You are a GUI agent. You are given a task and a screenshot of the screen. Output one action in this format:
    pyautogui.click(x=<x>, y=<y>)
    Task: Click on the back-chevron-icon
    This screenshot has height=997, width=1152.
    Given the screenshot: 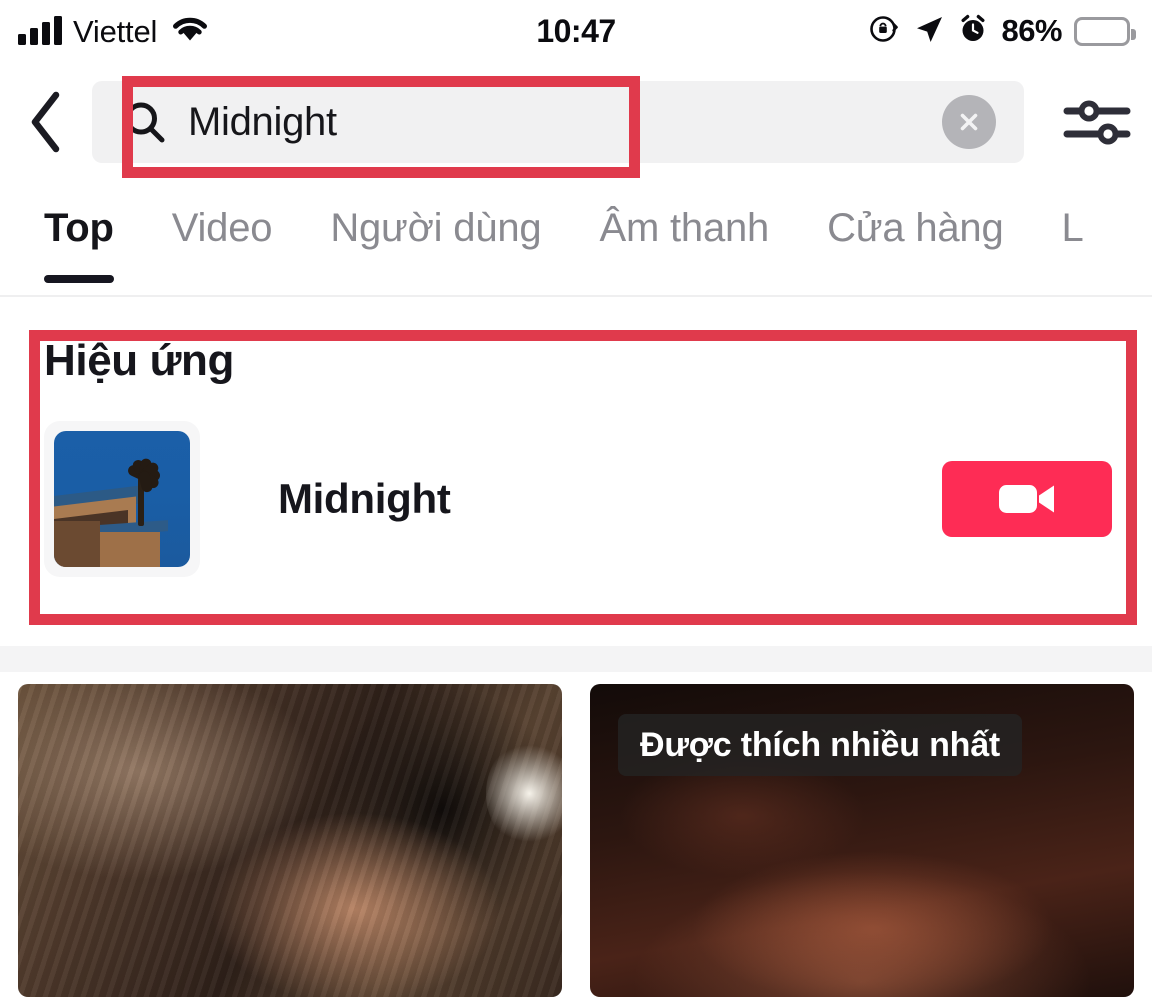 What is the action you would take?
    pyautogui.click(x=45, y=122)
    